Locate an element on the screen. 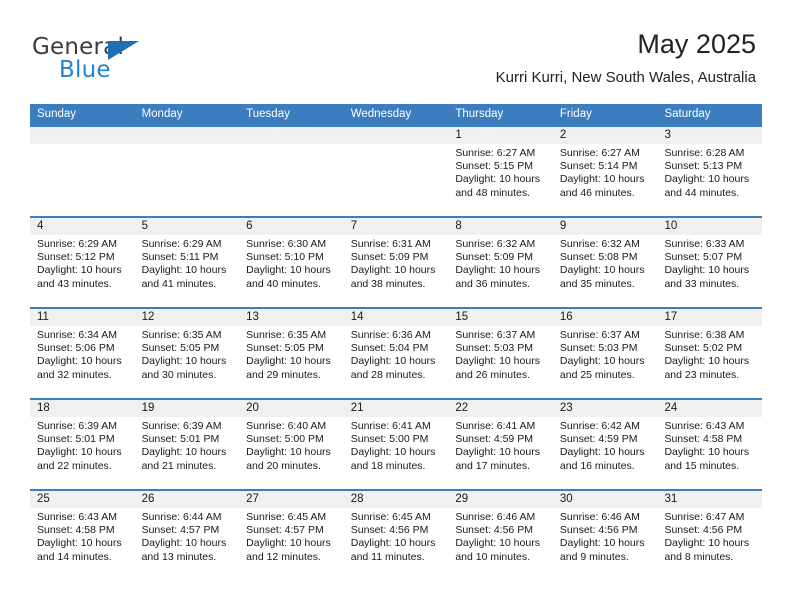  daylight-text-line2: and 36 minutes. is located at coordinates (493, 283).